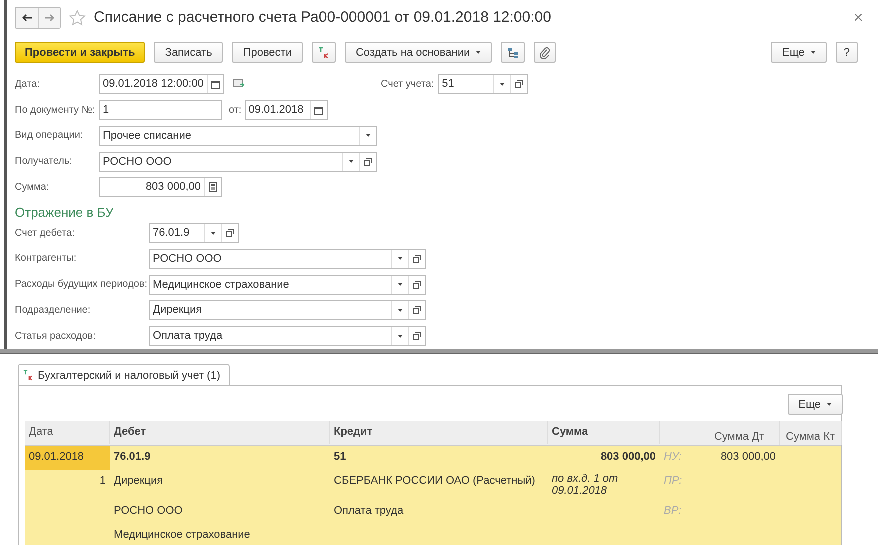 The height and width of the screenshot is (545, 878). I want to click on table-cell-text: 1, so click(102, 481).